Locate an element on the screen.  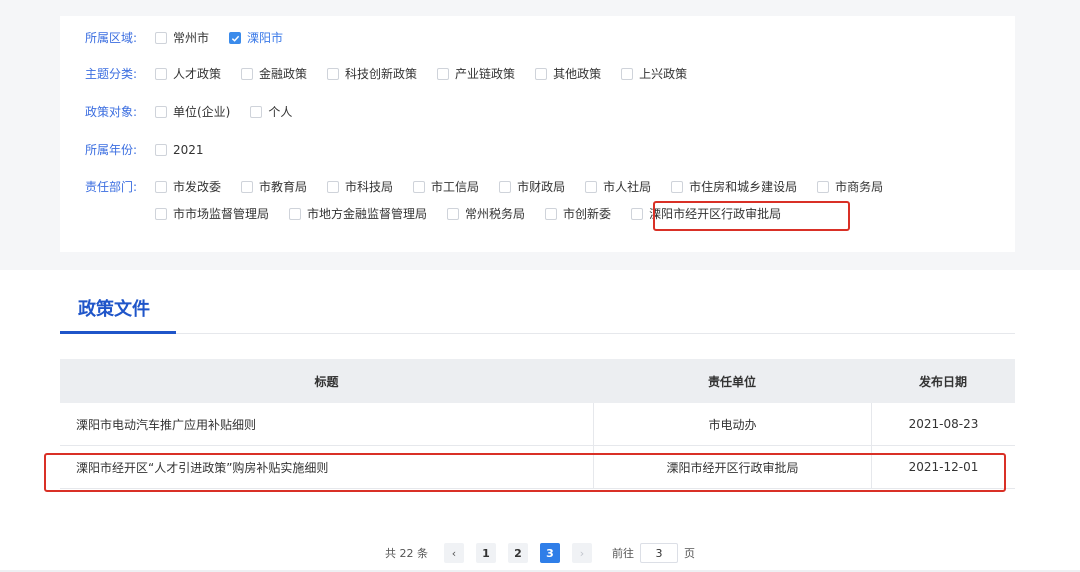
filter-label-dept: 责任部门: is located at coordinates (111, 187).